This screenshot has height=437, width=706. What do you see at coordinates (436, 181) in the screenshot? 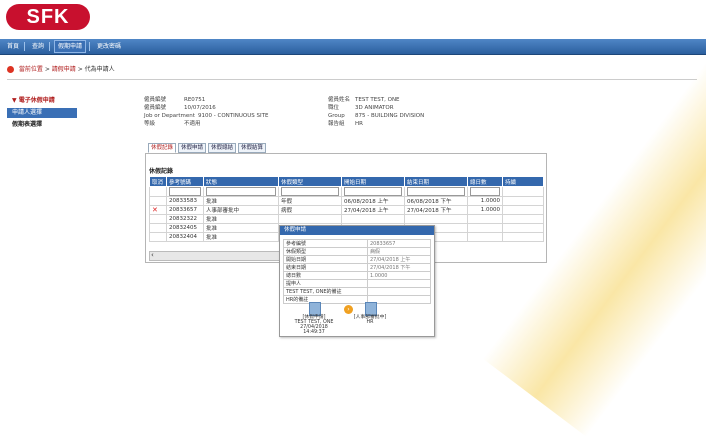
I see `column-header: 結束日期` at bounding box center [436, 181].